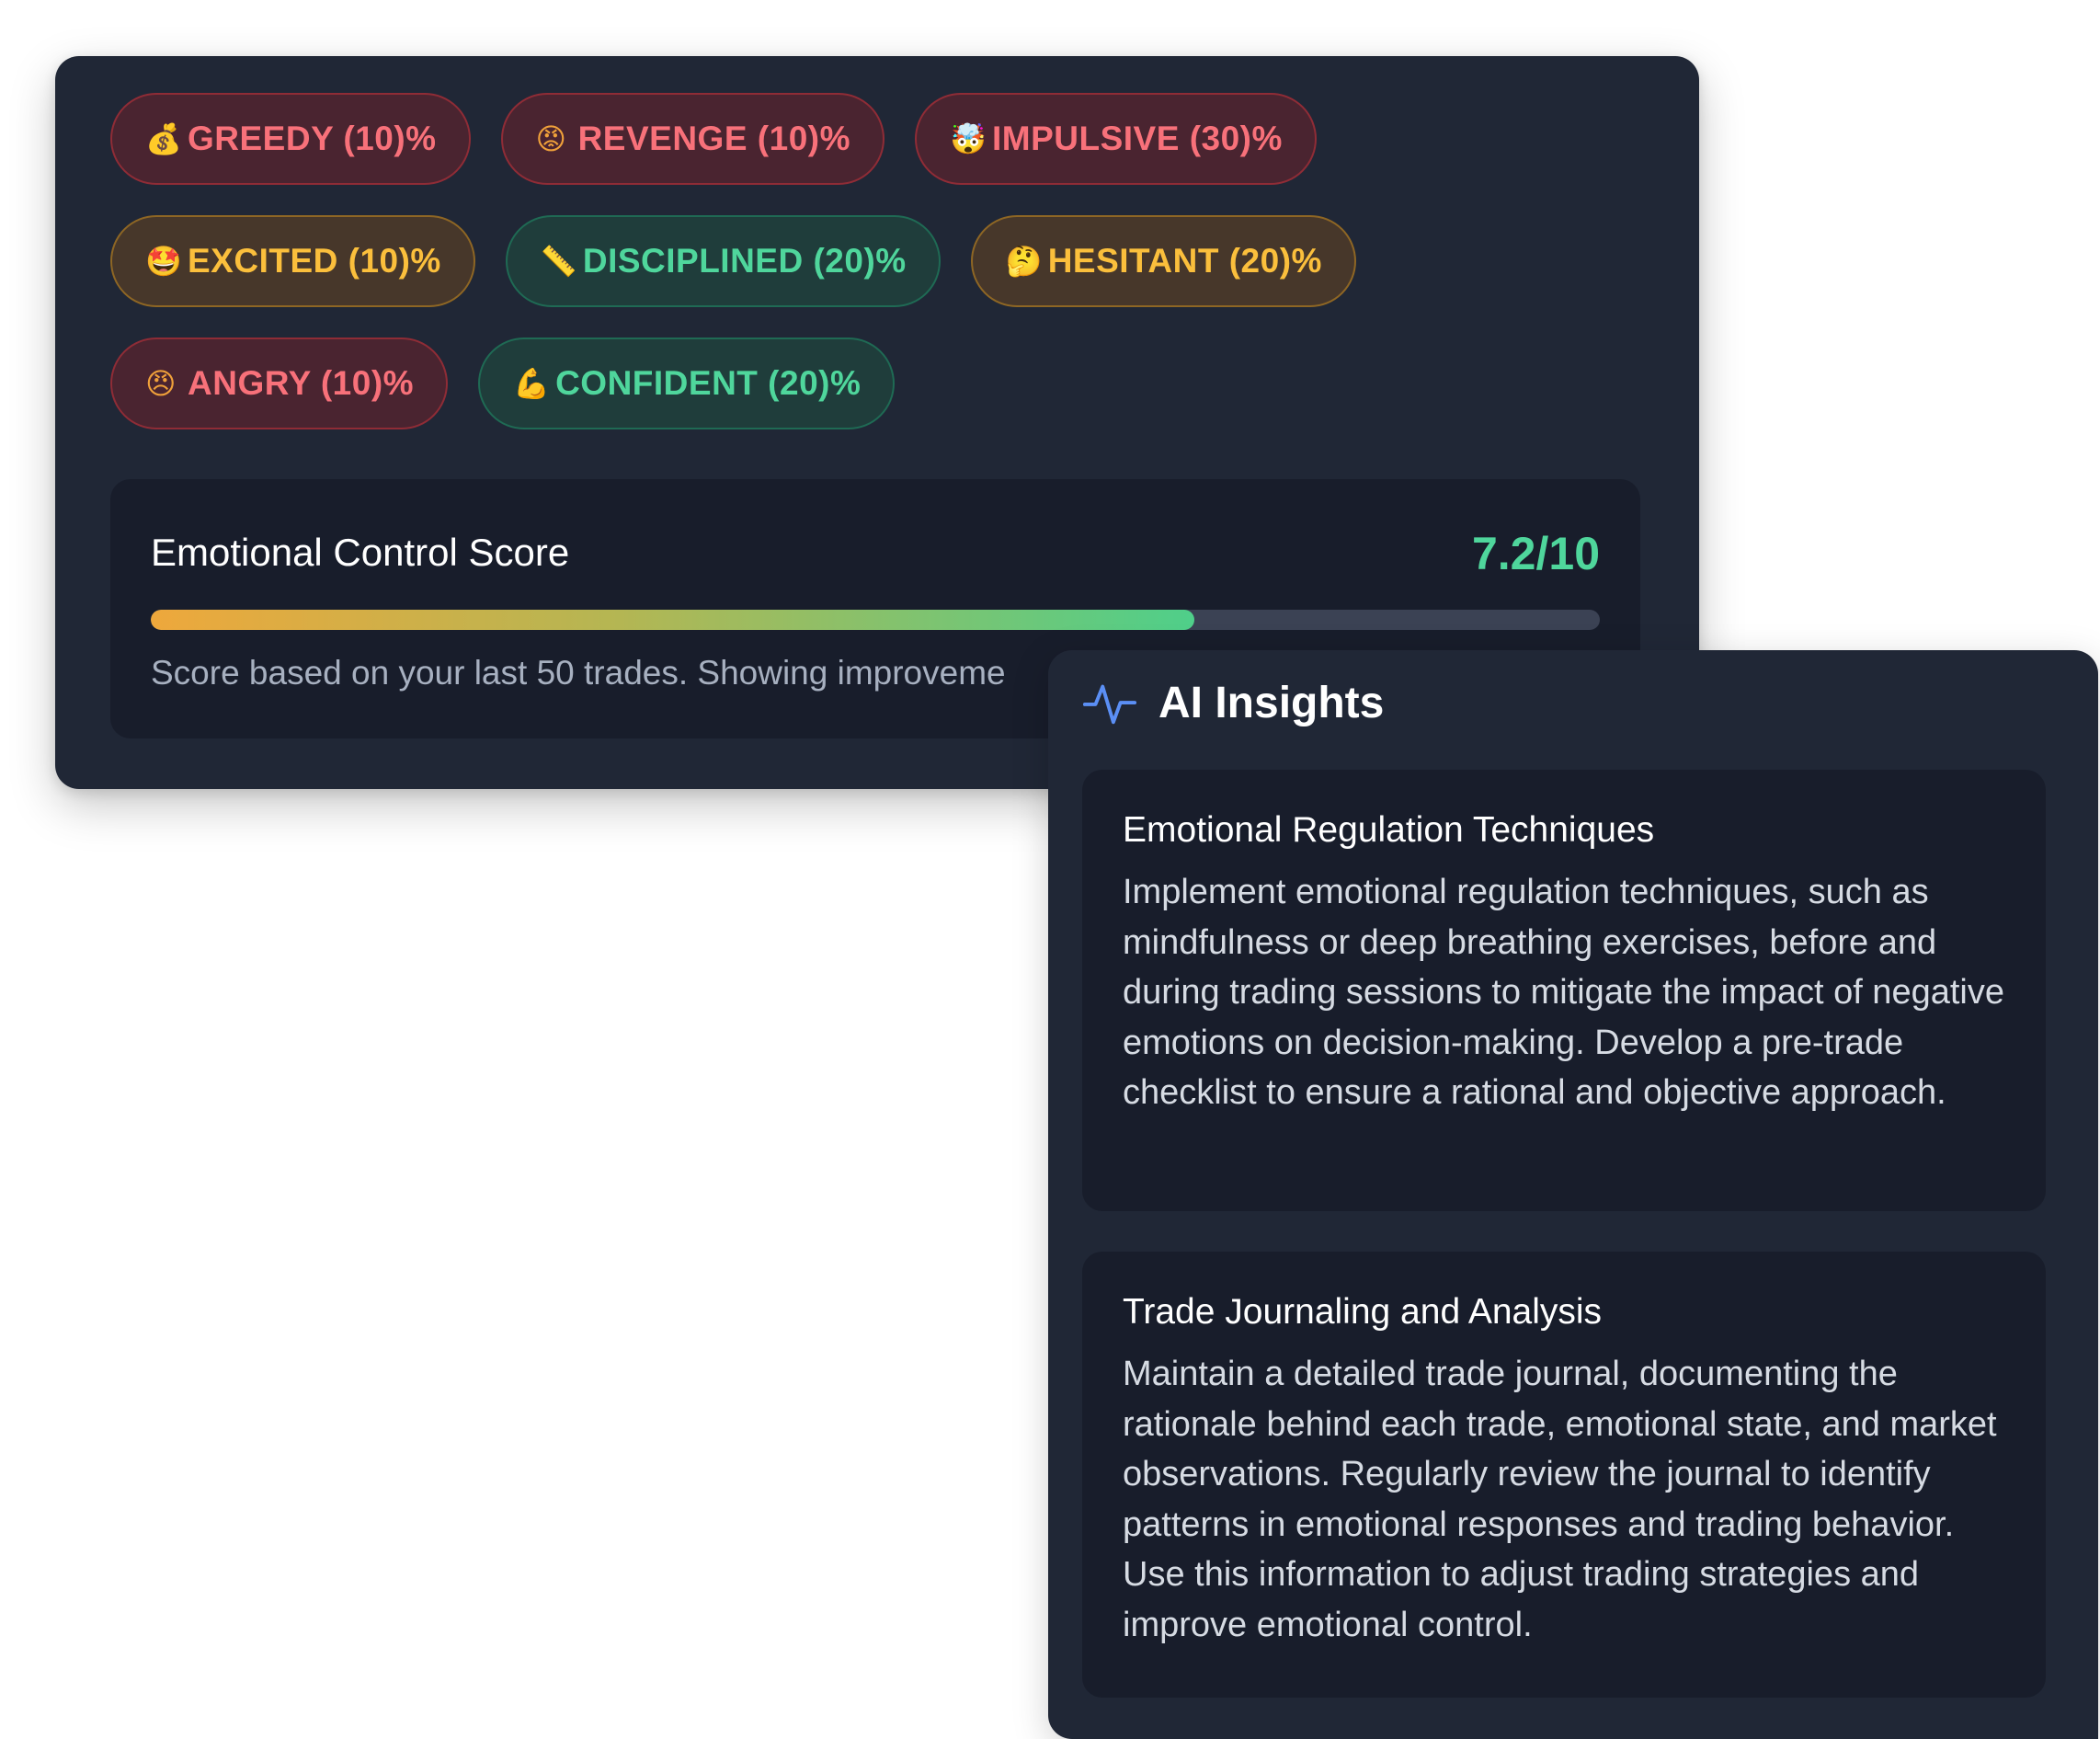  I want to click on emotion-tag-label: GREEDY (10)%, so click(312, 138).